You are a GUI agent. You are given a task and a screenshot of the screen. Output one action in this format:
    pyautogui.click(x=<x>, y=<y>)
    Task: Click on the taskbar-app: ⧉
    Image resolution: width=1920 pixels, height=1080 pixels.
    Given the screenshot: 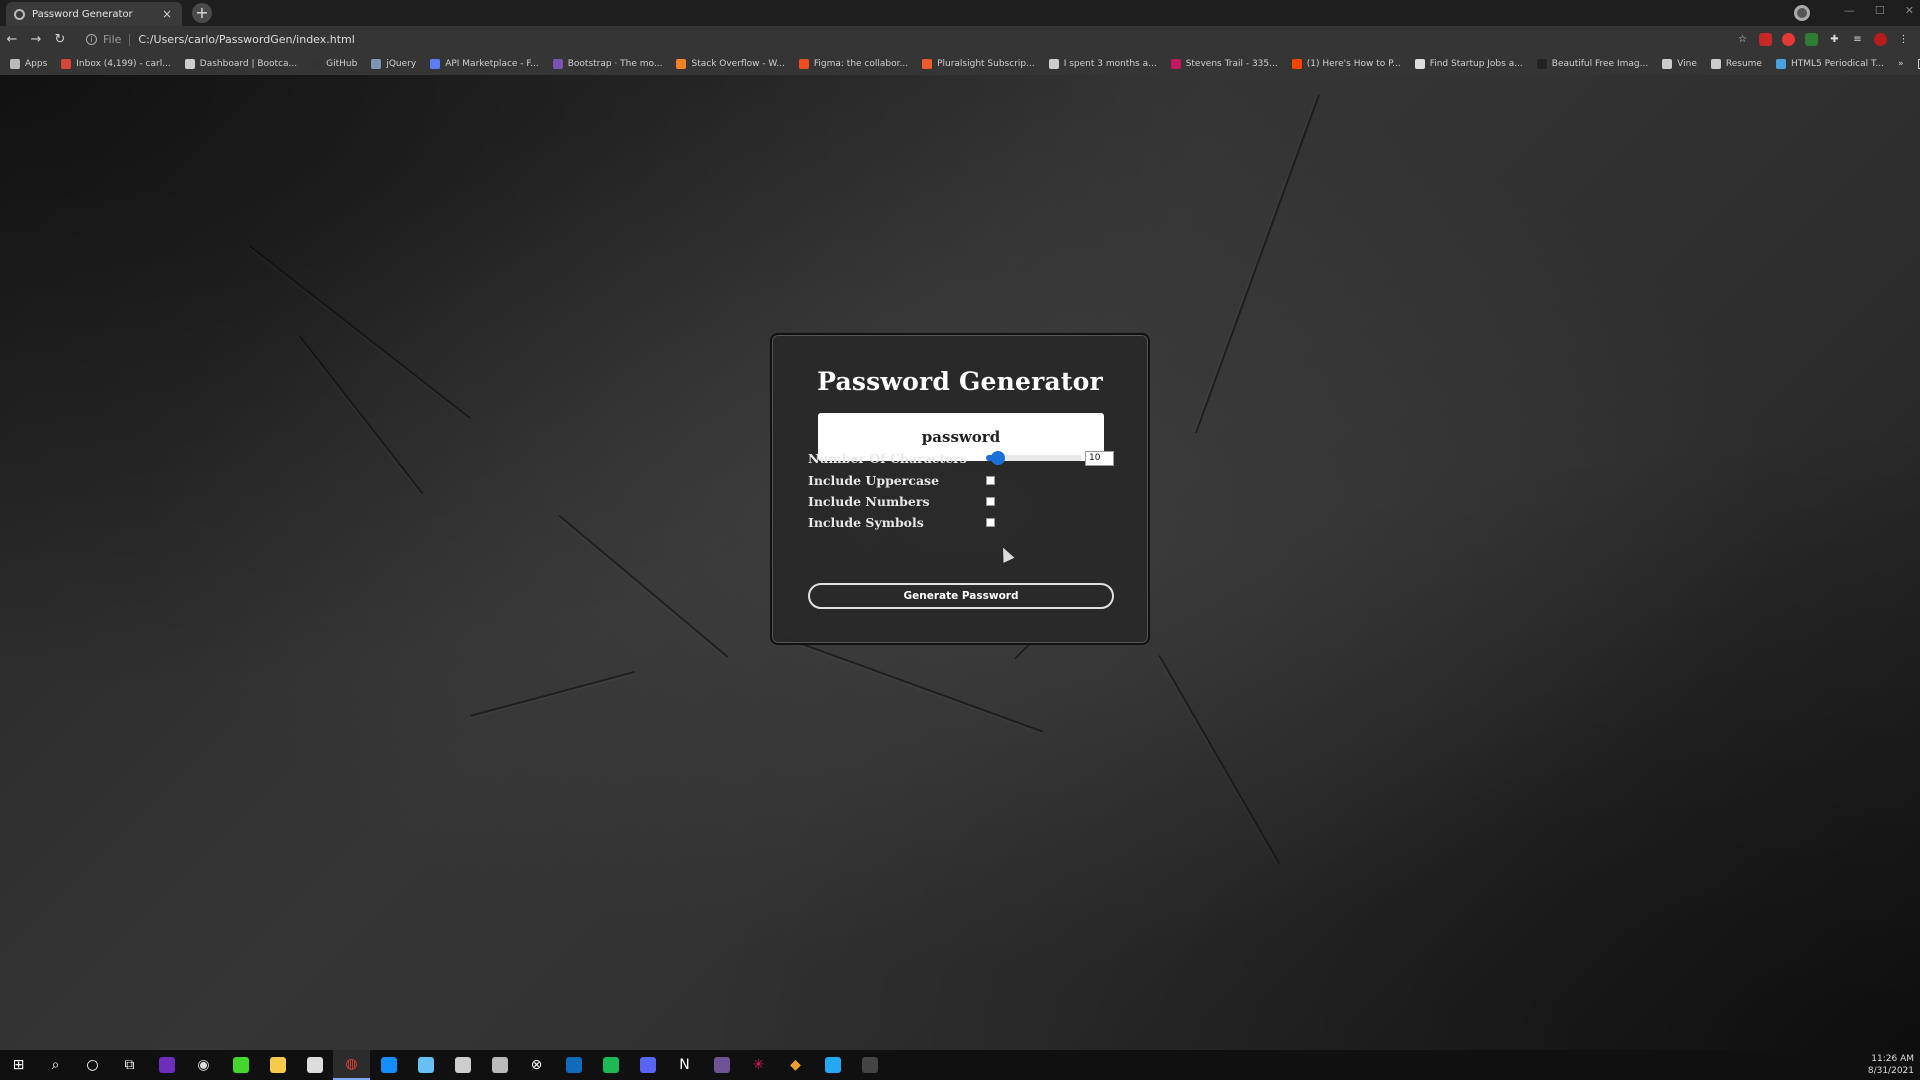 What is the action you would take?
    pyautogui.click(x=129, y=1065)
    